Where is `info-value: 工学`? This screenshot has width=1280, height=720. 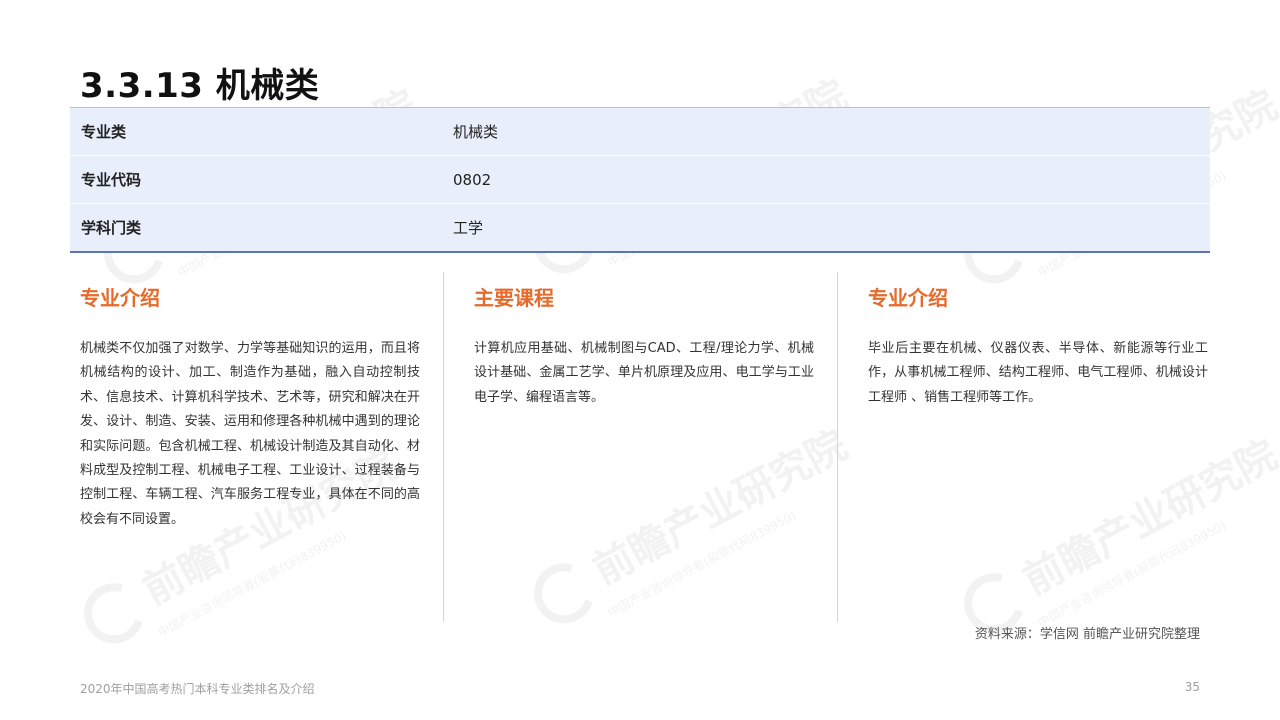
info-value: 工学 is located at coordinates (468, 228).